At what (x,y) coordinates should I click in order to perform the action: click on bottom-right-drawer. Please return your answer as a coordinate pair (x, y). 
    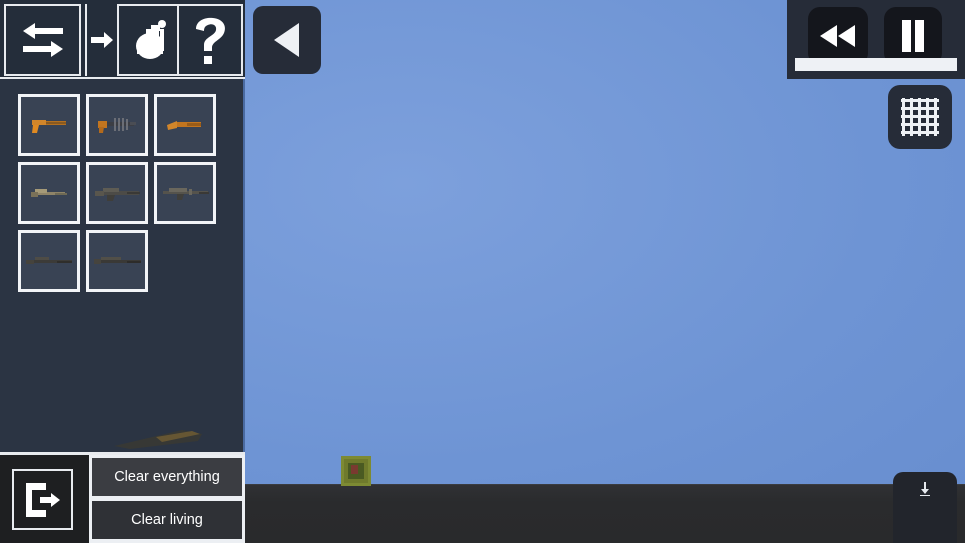
    Looking at the image, I should click on (925, 507).